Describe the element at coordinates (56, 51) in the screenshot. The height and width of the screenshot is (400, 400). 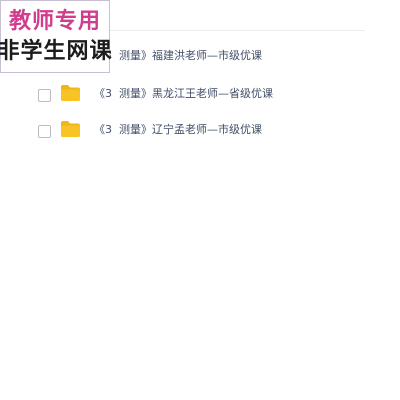
I see `watermark-line-2: 非学生网课` at that location.